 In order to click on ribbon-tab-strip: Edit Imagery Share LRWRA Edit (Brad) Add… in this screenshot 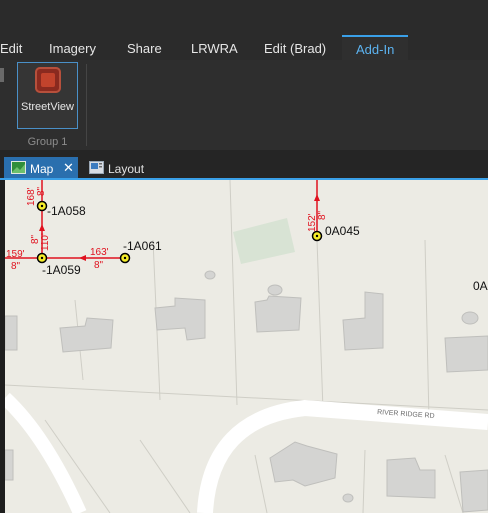, I will do `click(244, 33)`.